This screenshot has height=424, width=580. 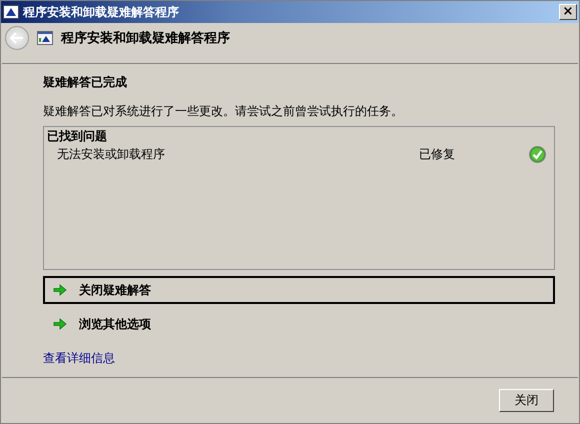 I want to click on close-button: 关闭, so click(x=526, y=400).